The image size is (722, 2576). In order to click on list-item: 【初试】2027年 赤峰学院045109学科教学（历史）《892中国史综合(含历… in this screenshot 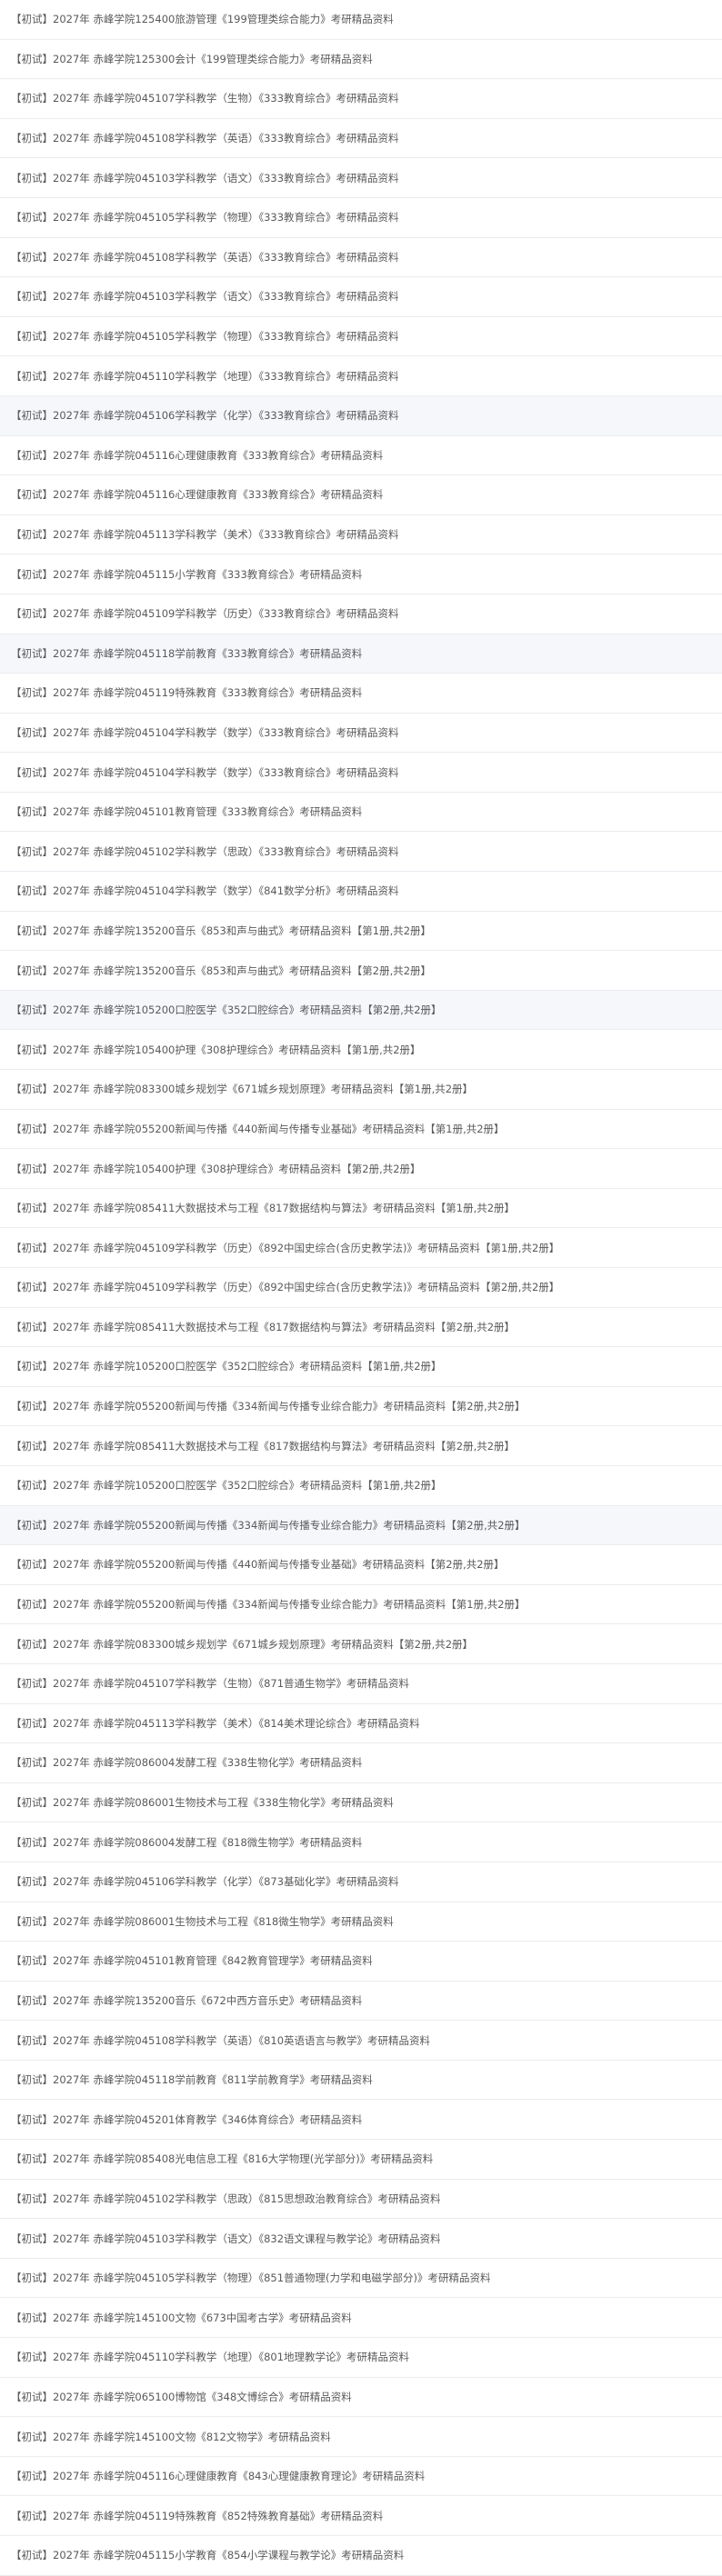, I will do `click(361, 1288)`.